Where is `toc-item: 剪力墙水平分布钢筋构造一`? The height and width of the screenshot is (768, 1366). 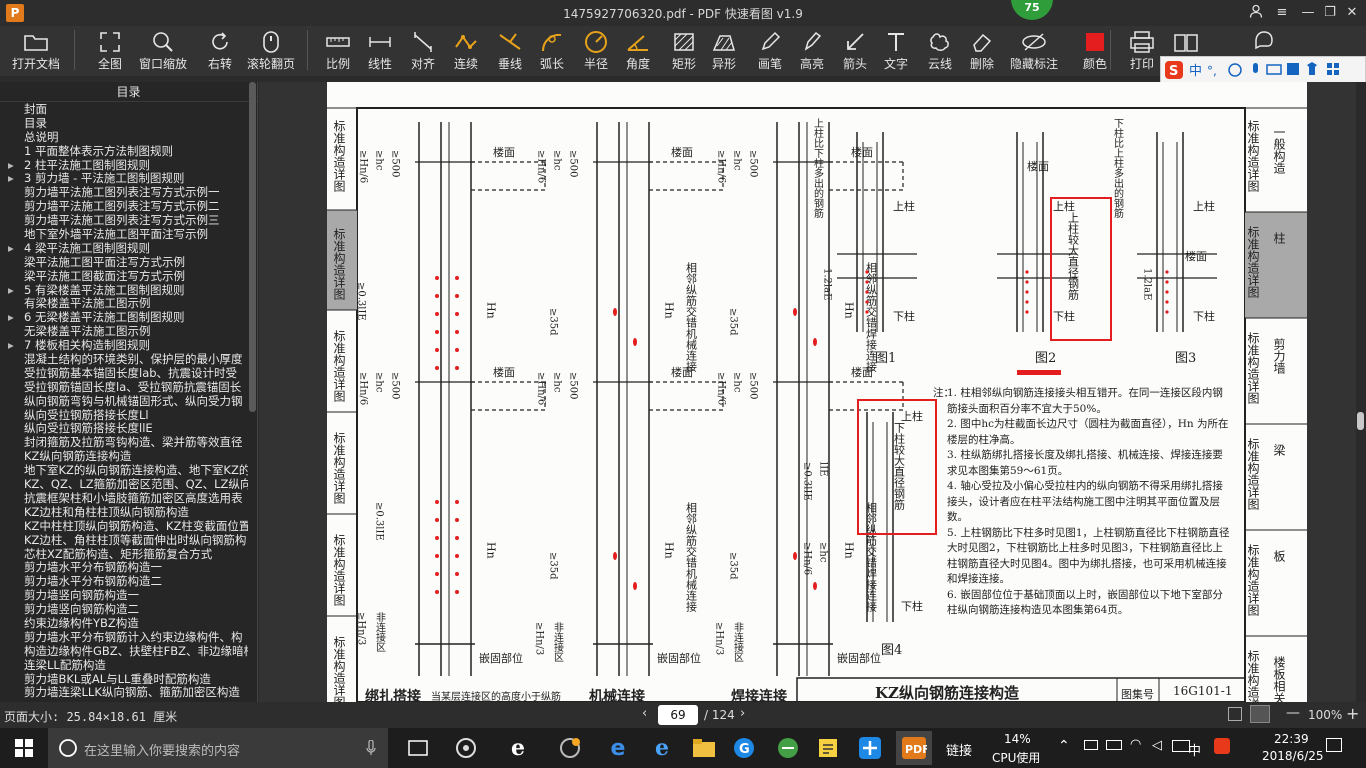 toc-item: 剪力墙水平分布钢筋构造一 is located at coordinates (124, 568).